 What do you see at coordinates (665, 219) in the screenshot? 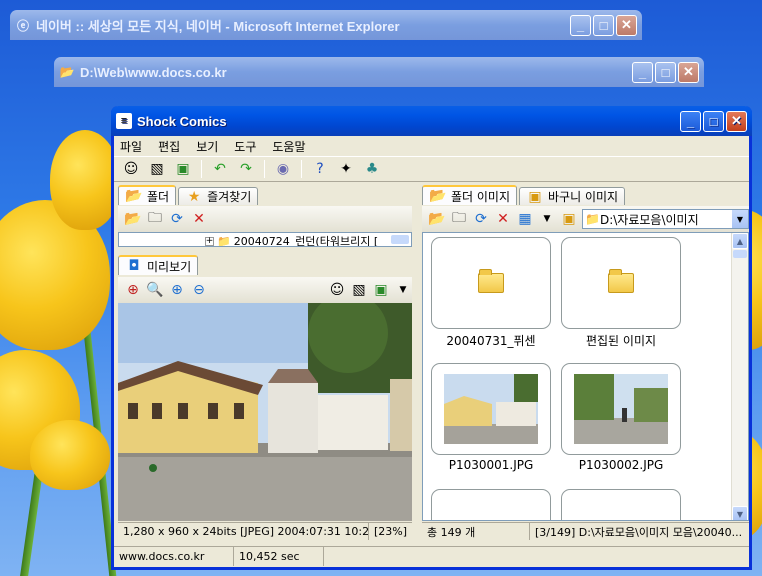
I see `path-combobox: 📁 D:\자료모음\이미지 ▼` at bounding box center [665, 219].